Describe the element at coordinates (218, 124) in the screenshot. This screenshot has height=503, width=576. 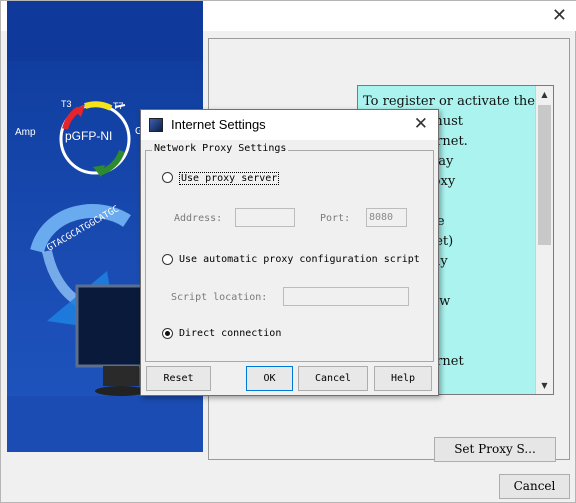
I see `dialog-title: Internet Settings` at that location.